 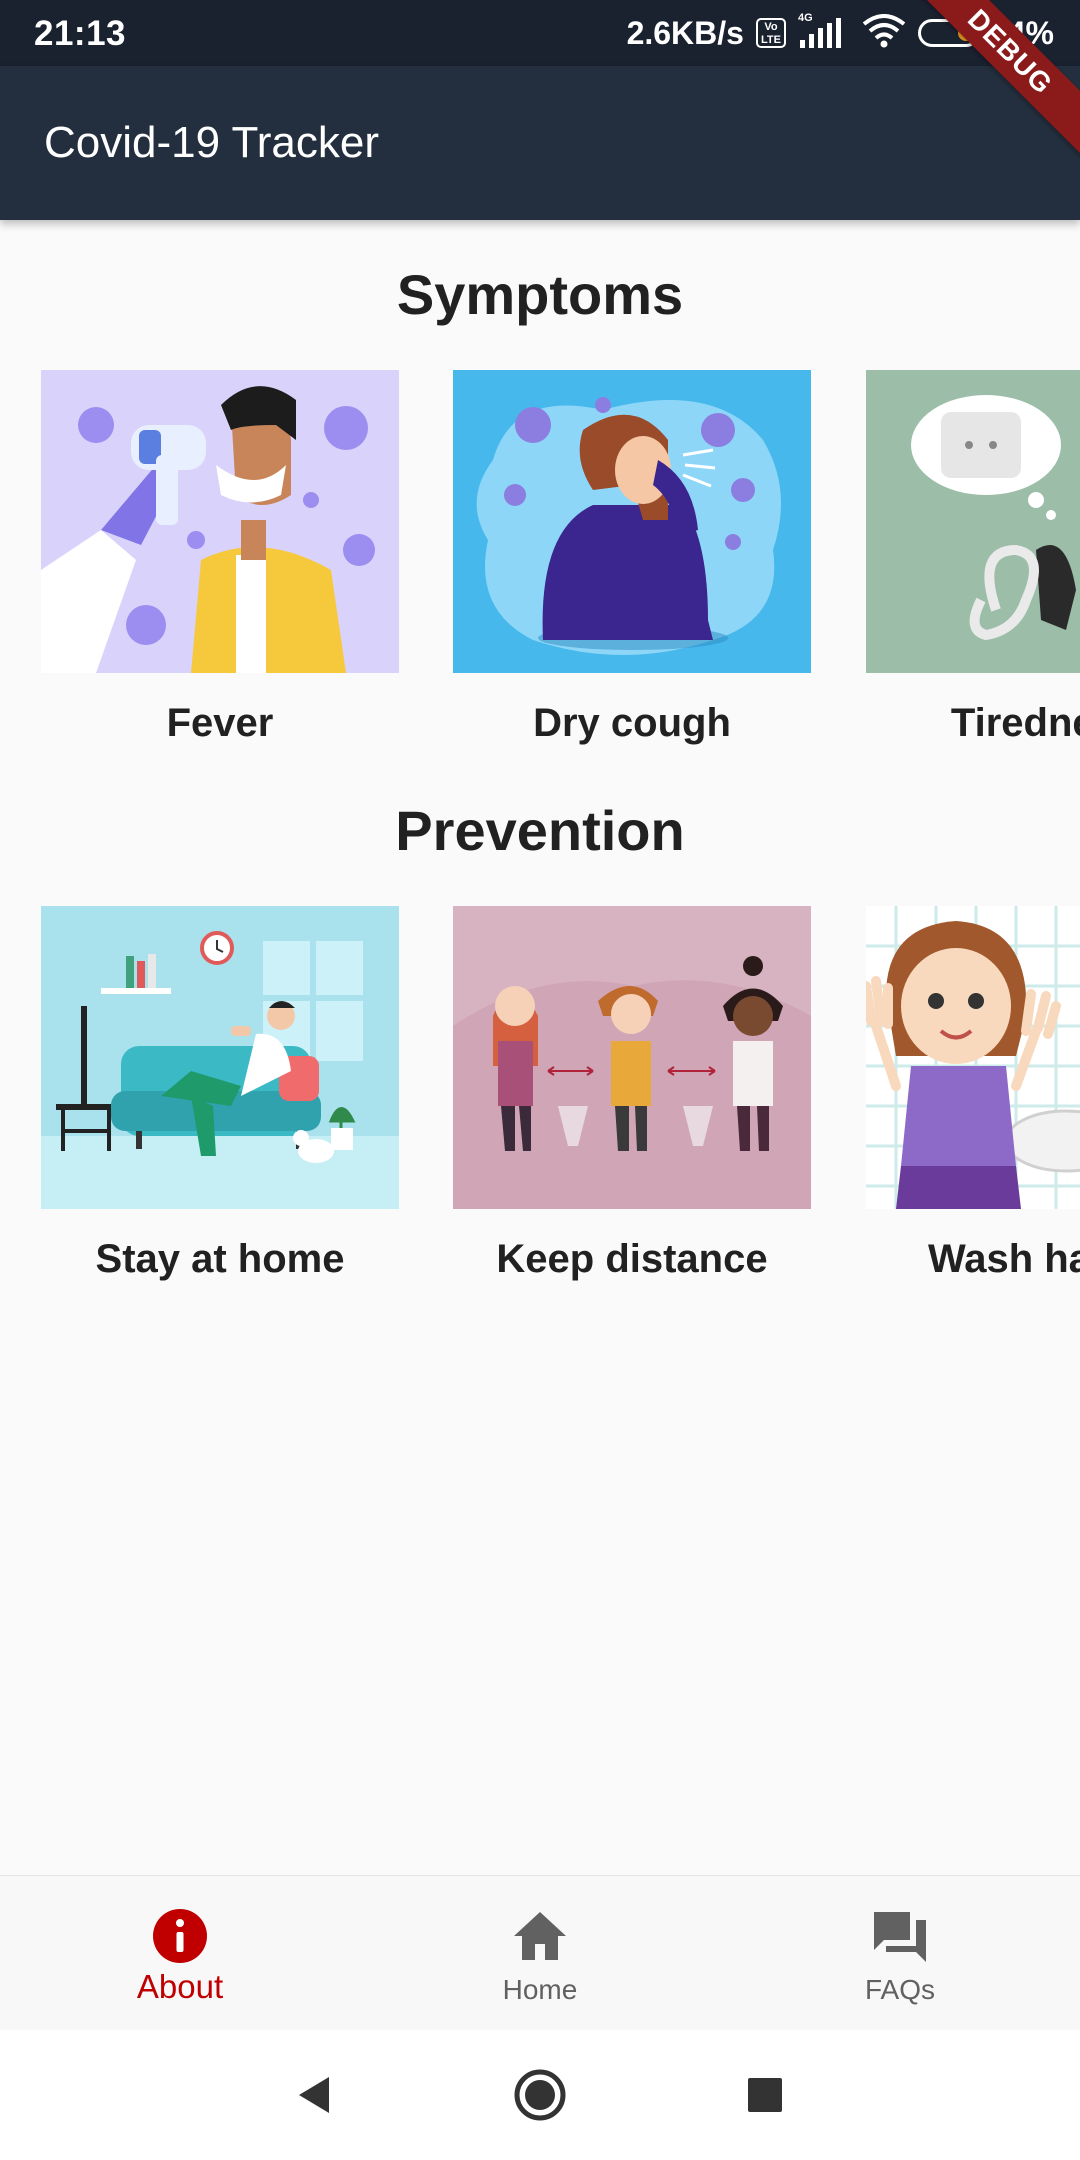 What do you see at coordinates (80, 33) in the screenshot?
I see `status-time: 21:13` at bounding box center [80, 33].